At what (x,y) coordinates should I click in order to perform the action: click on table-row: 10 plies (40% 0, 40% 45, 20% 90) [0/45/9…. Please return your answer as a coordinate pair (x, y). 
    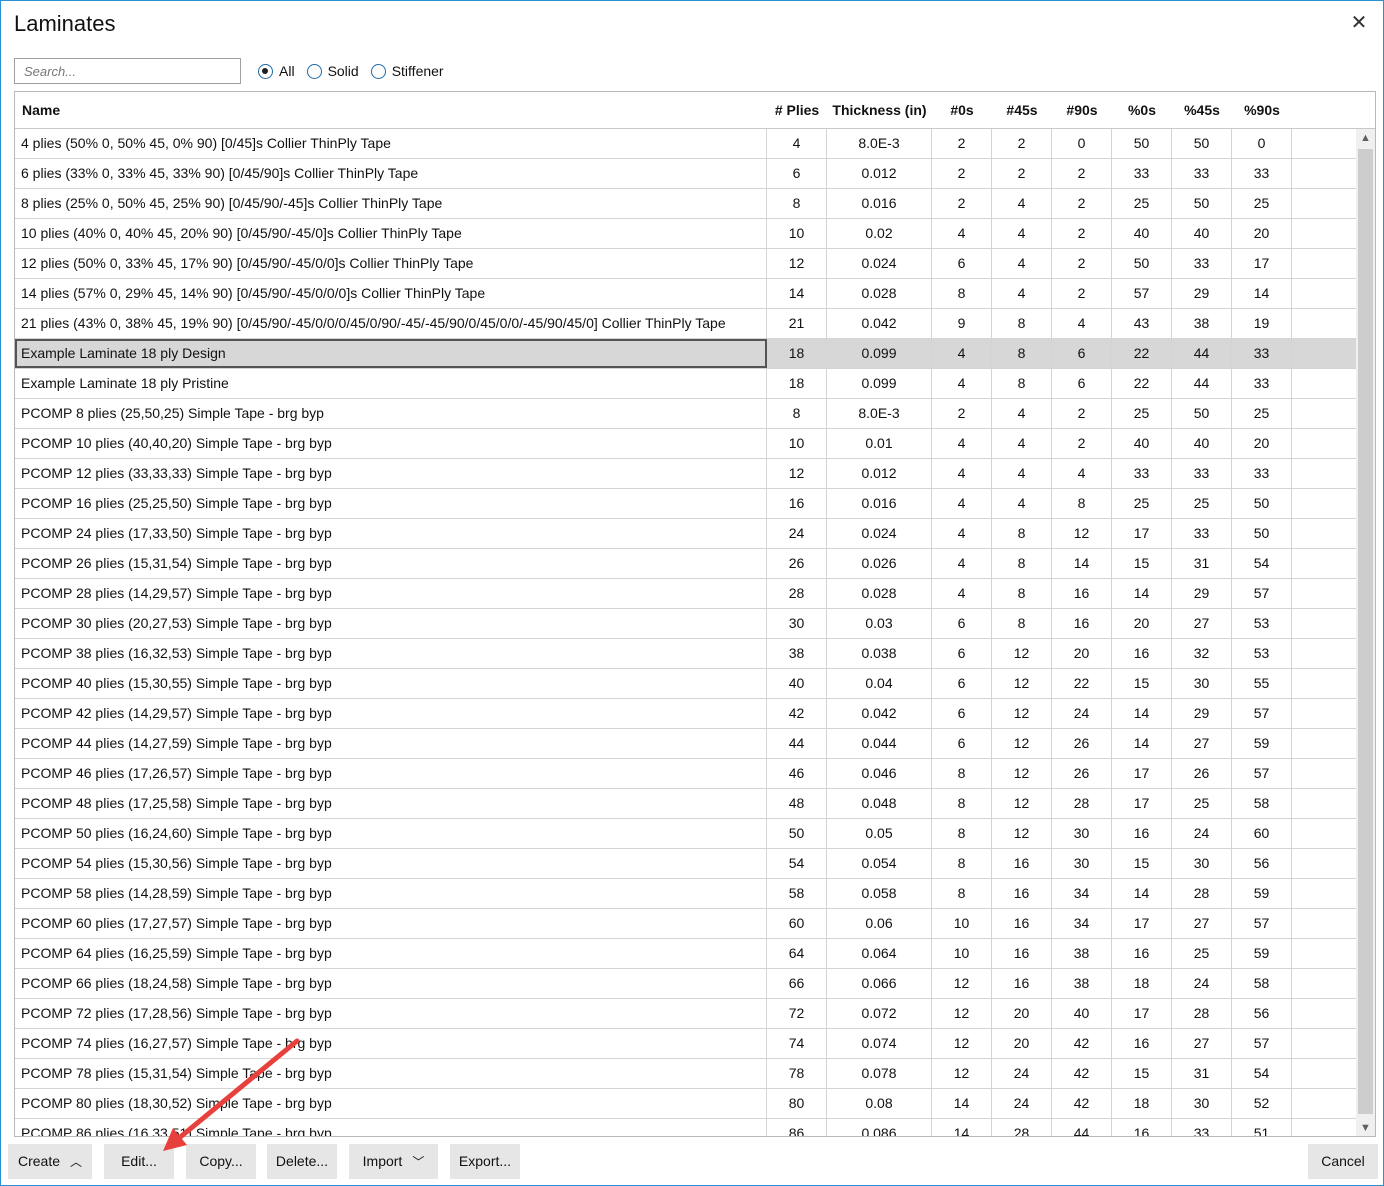
    Looking at the image, I should click on (686, 234).